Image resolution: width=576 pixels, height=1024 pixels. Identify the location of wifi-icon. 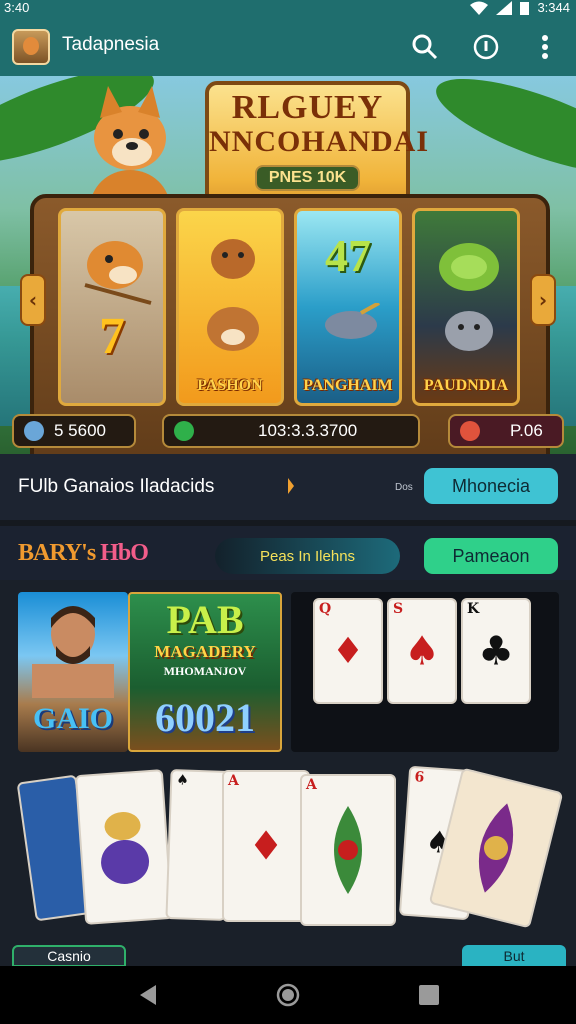
(479, 8).